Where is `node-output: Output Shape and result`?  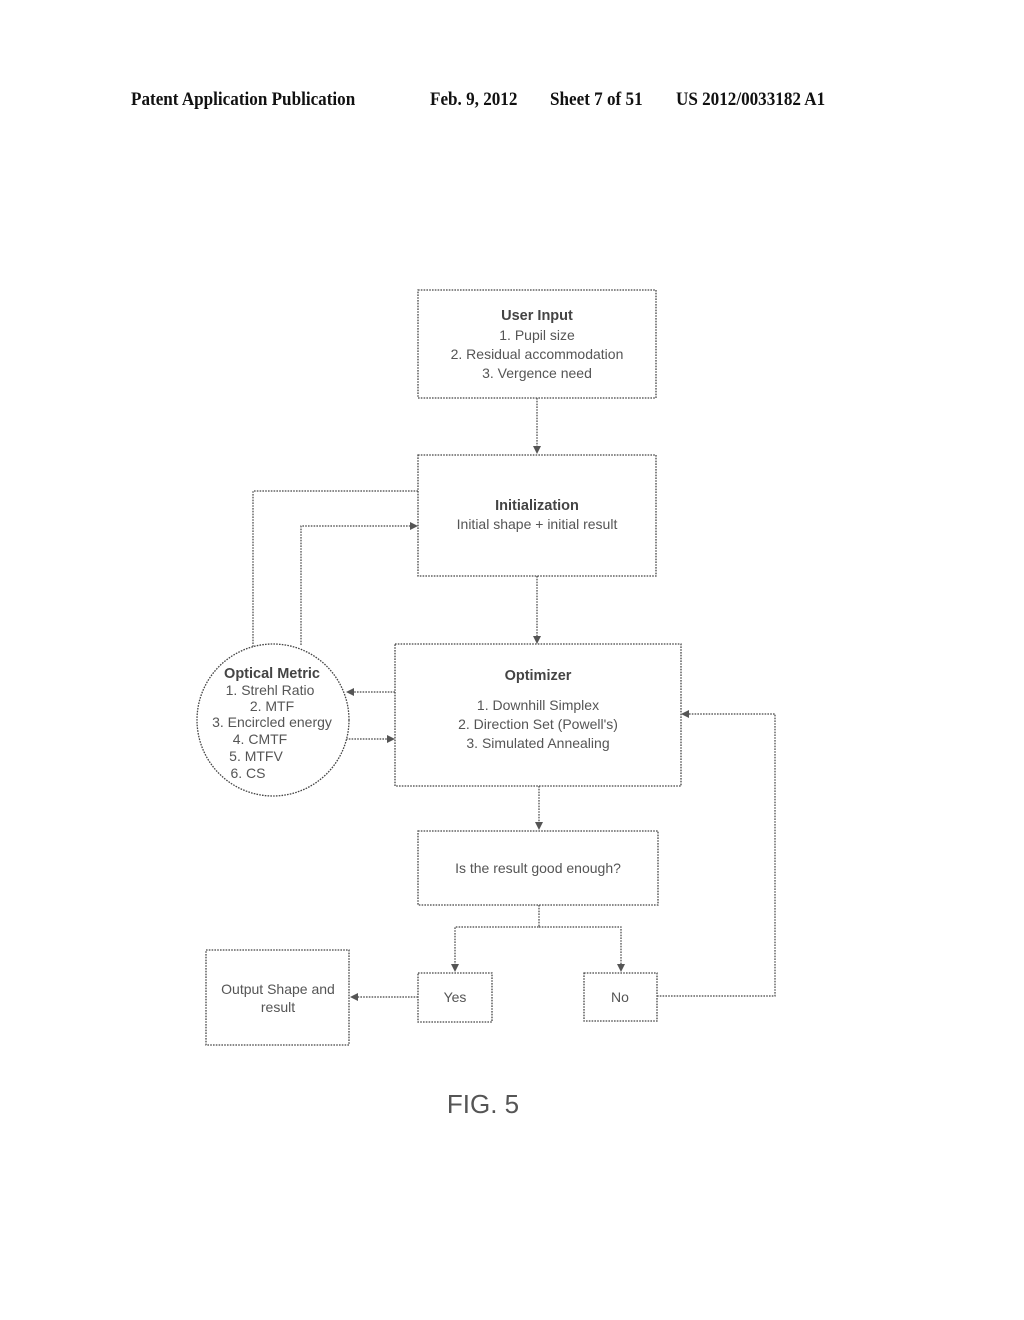
node-output: Output Shape and result is located at coordinates (277, 997).